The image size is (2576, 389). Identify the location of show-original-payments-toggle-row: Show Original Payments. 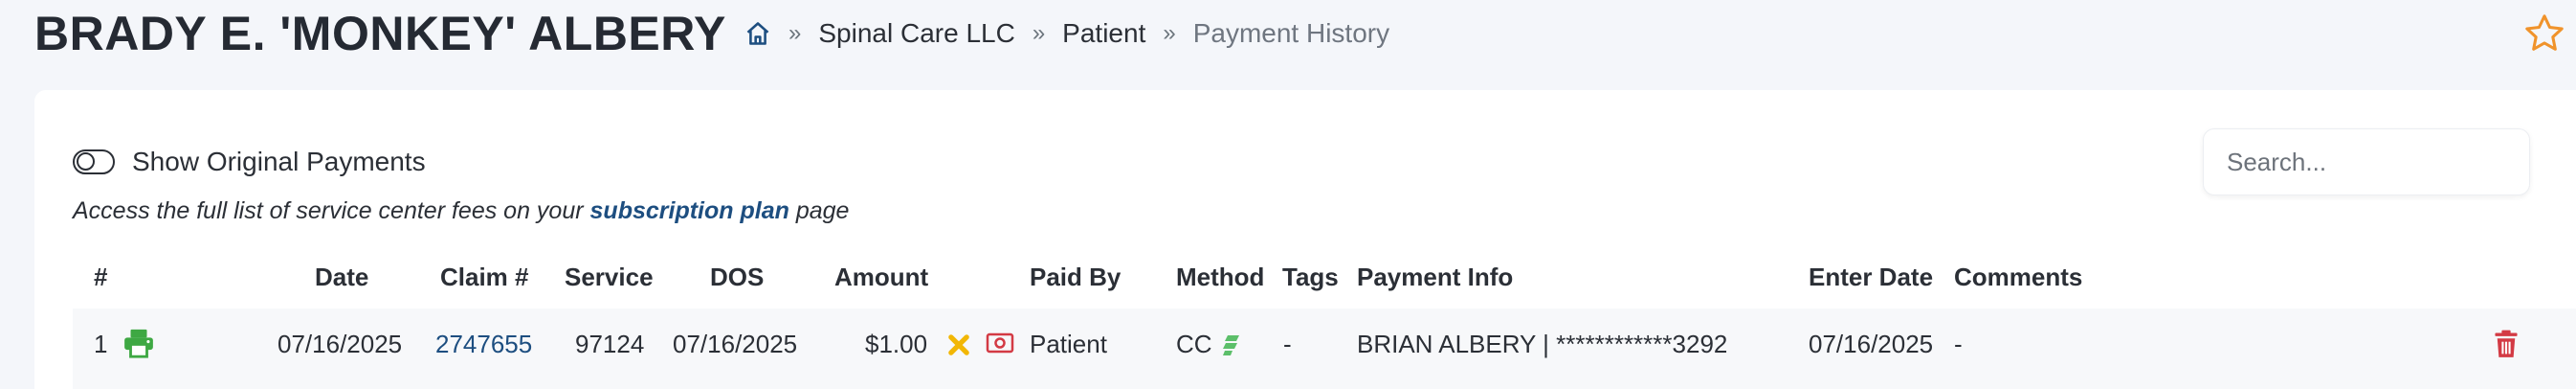
(250, 162).